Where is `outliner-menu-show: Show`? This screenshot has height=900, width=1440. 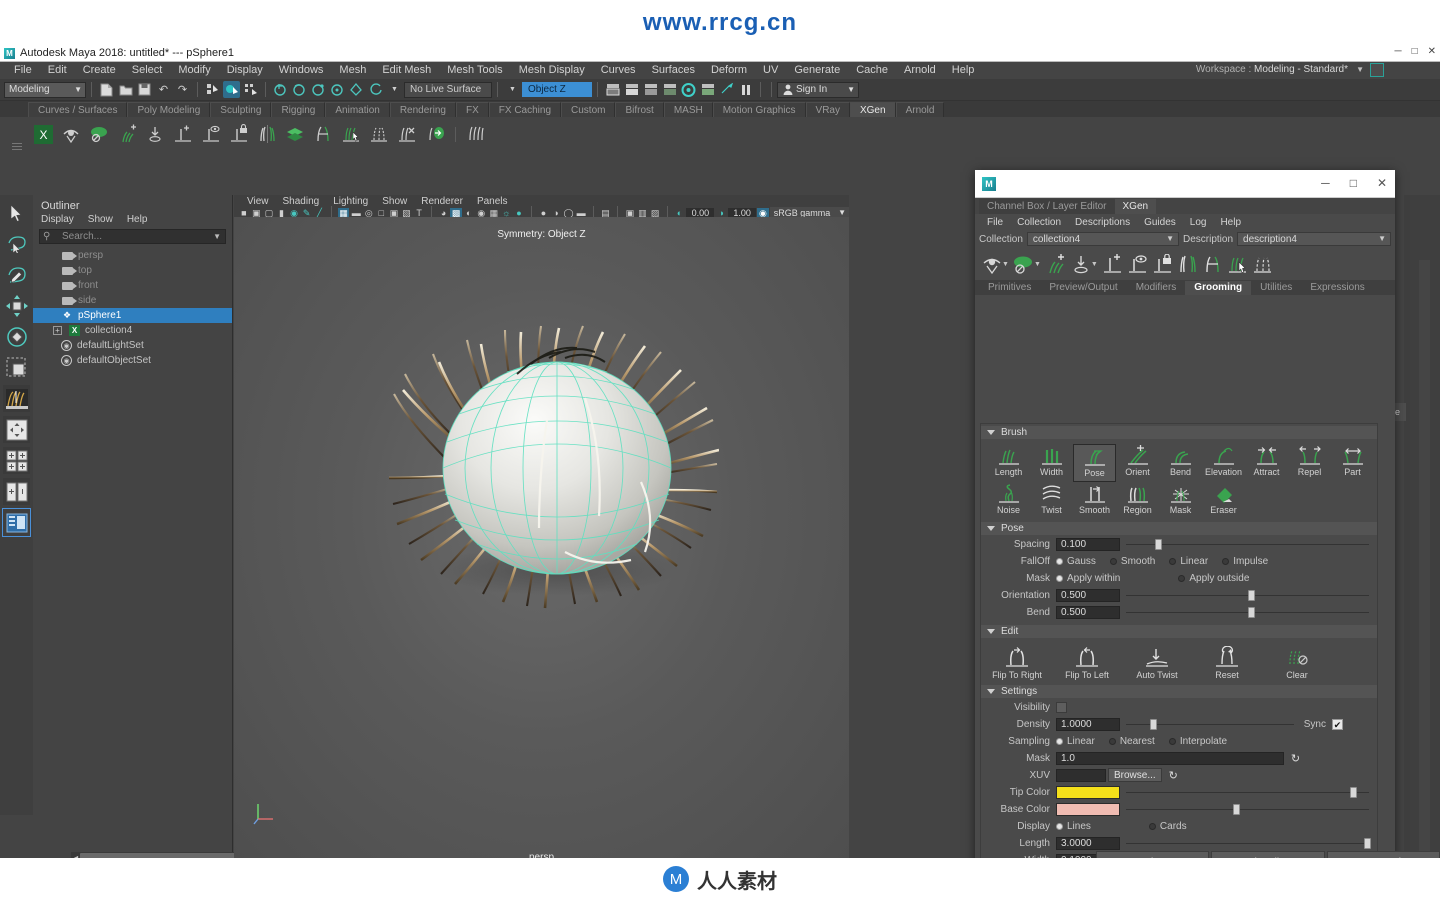 outliner-menu-show: Show is located at coordinates (100, 219).